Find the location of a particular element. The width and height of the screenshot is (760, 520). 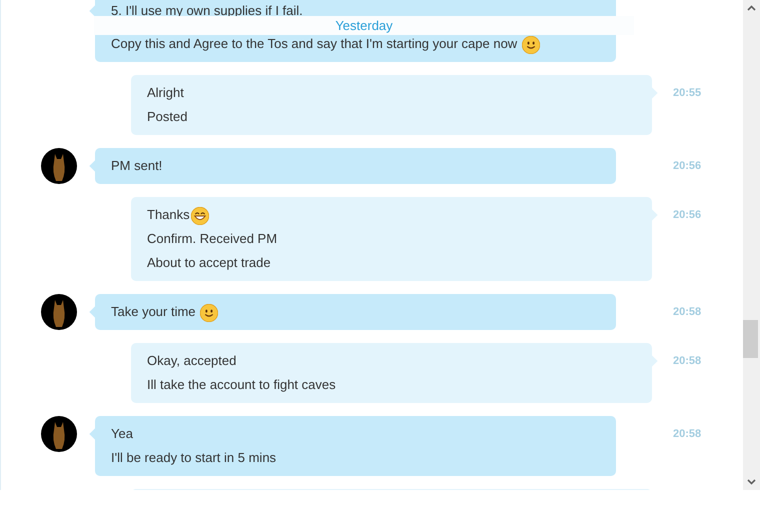

message-text: Copy this and Agree to the Tos and say that I'm starting your cape now is located at coordinates (355, 44).